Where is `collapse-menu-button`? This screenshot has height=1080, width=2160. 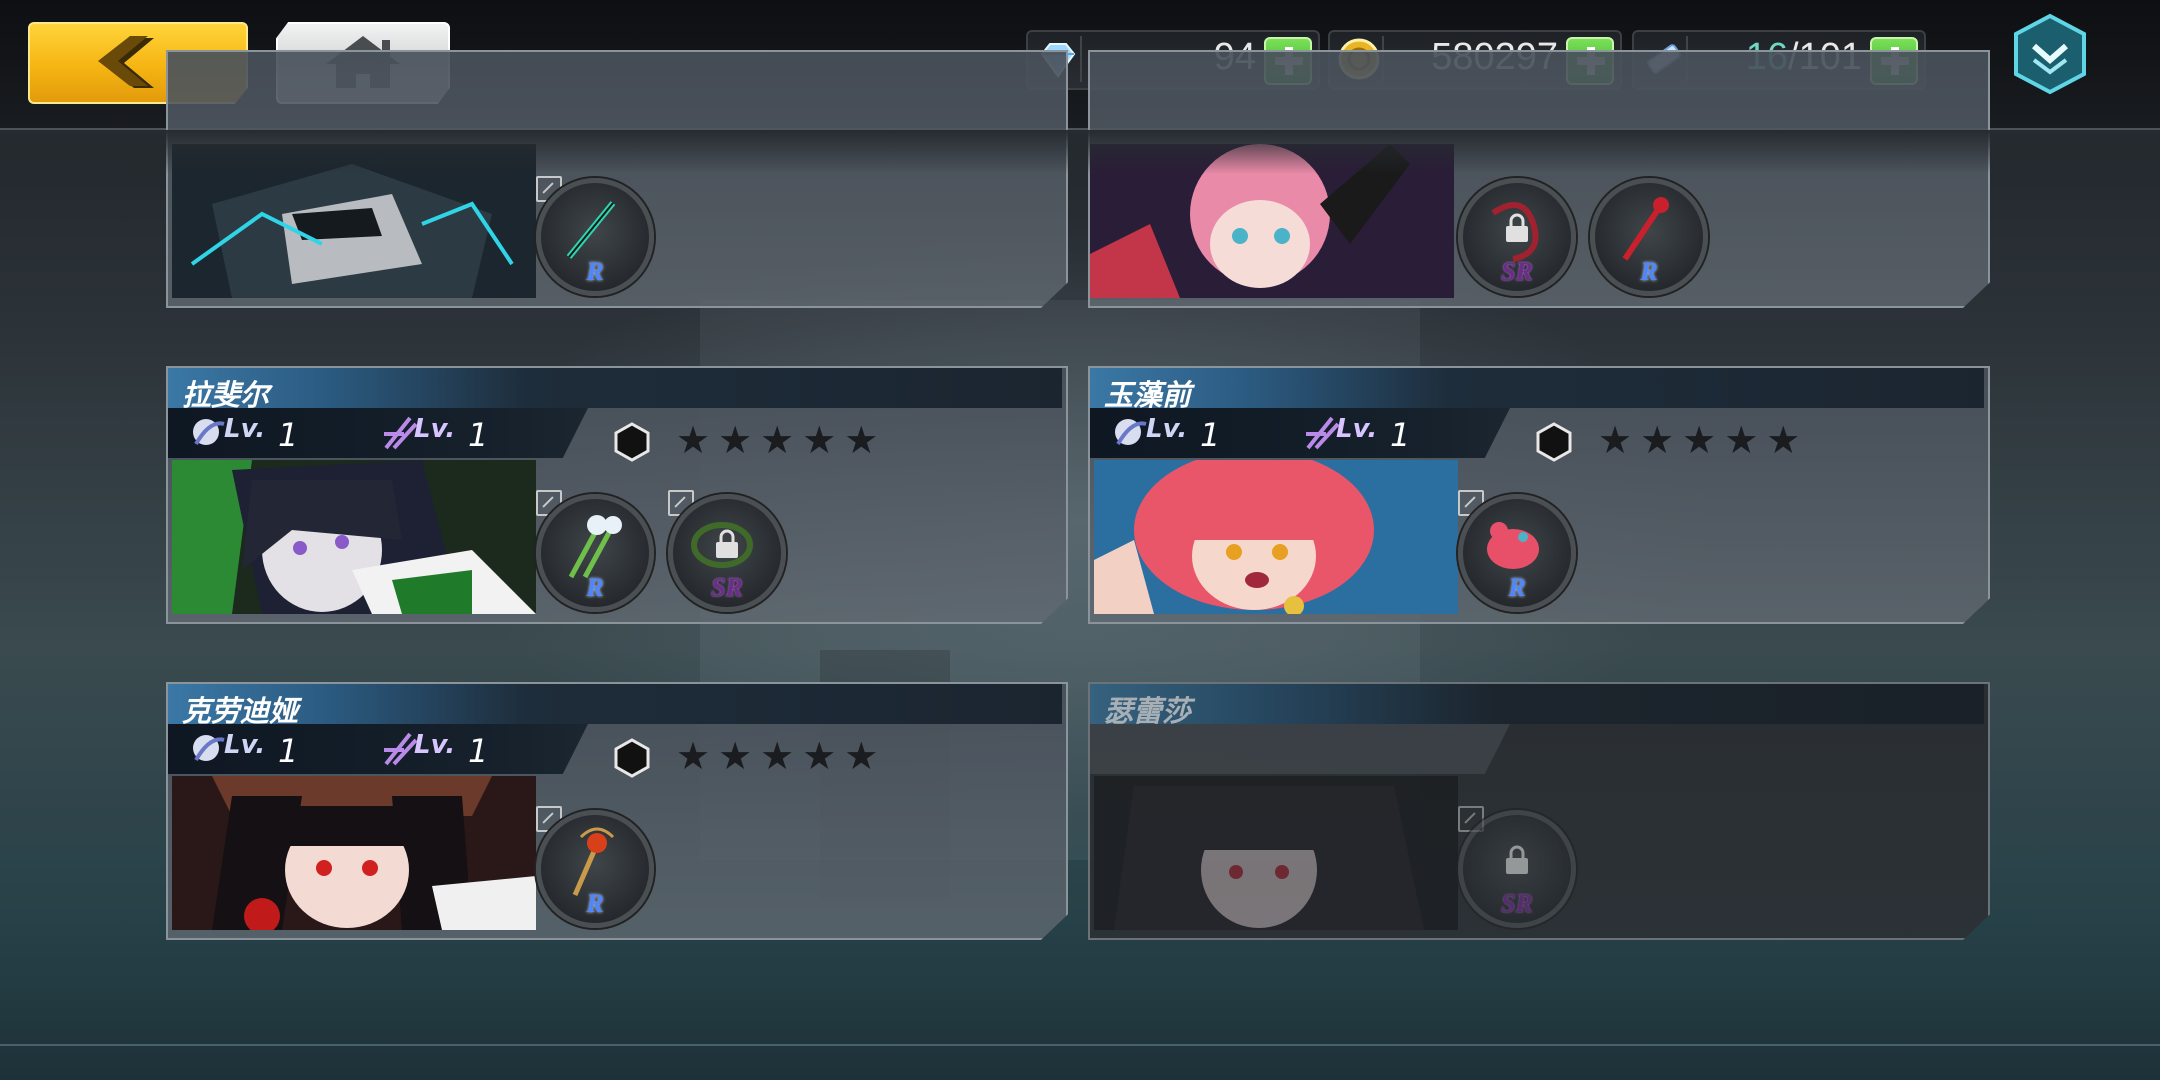
collapse-menu-button is located at coordinates (2050, 54).